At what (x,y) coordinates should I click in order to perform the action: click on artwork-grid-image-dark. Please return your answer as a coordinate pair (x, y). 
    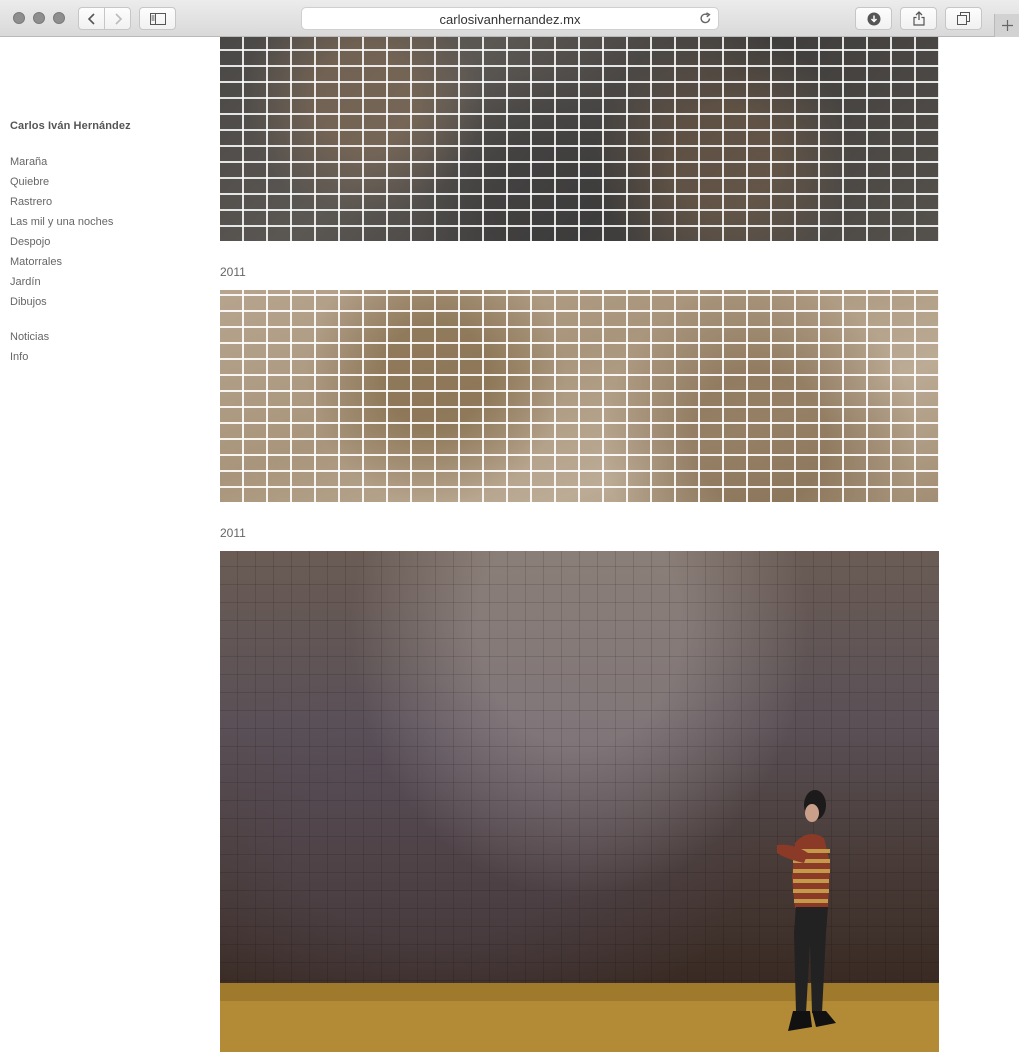
    Looking at the image, I should click on (579, 139).